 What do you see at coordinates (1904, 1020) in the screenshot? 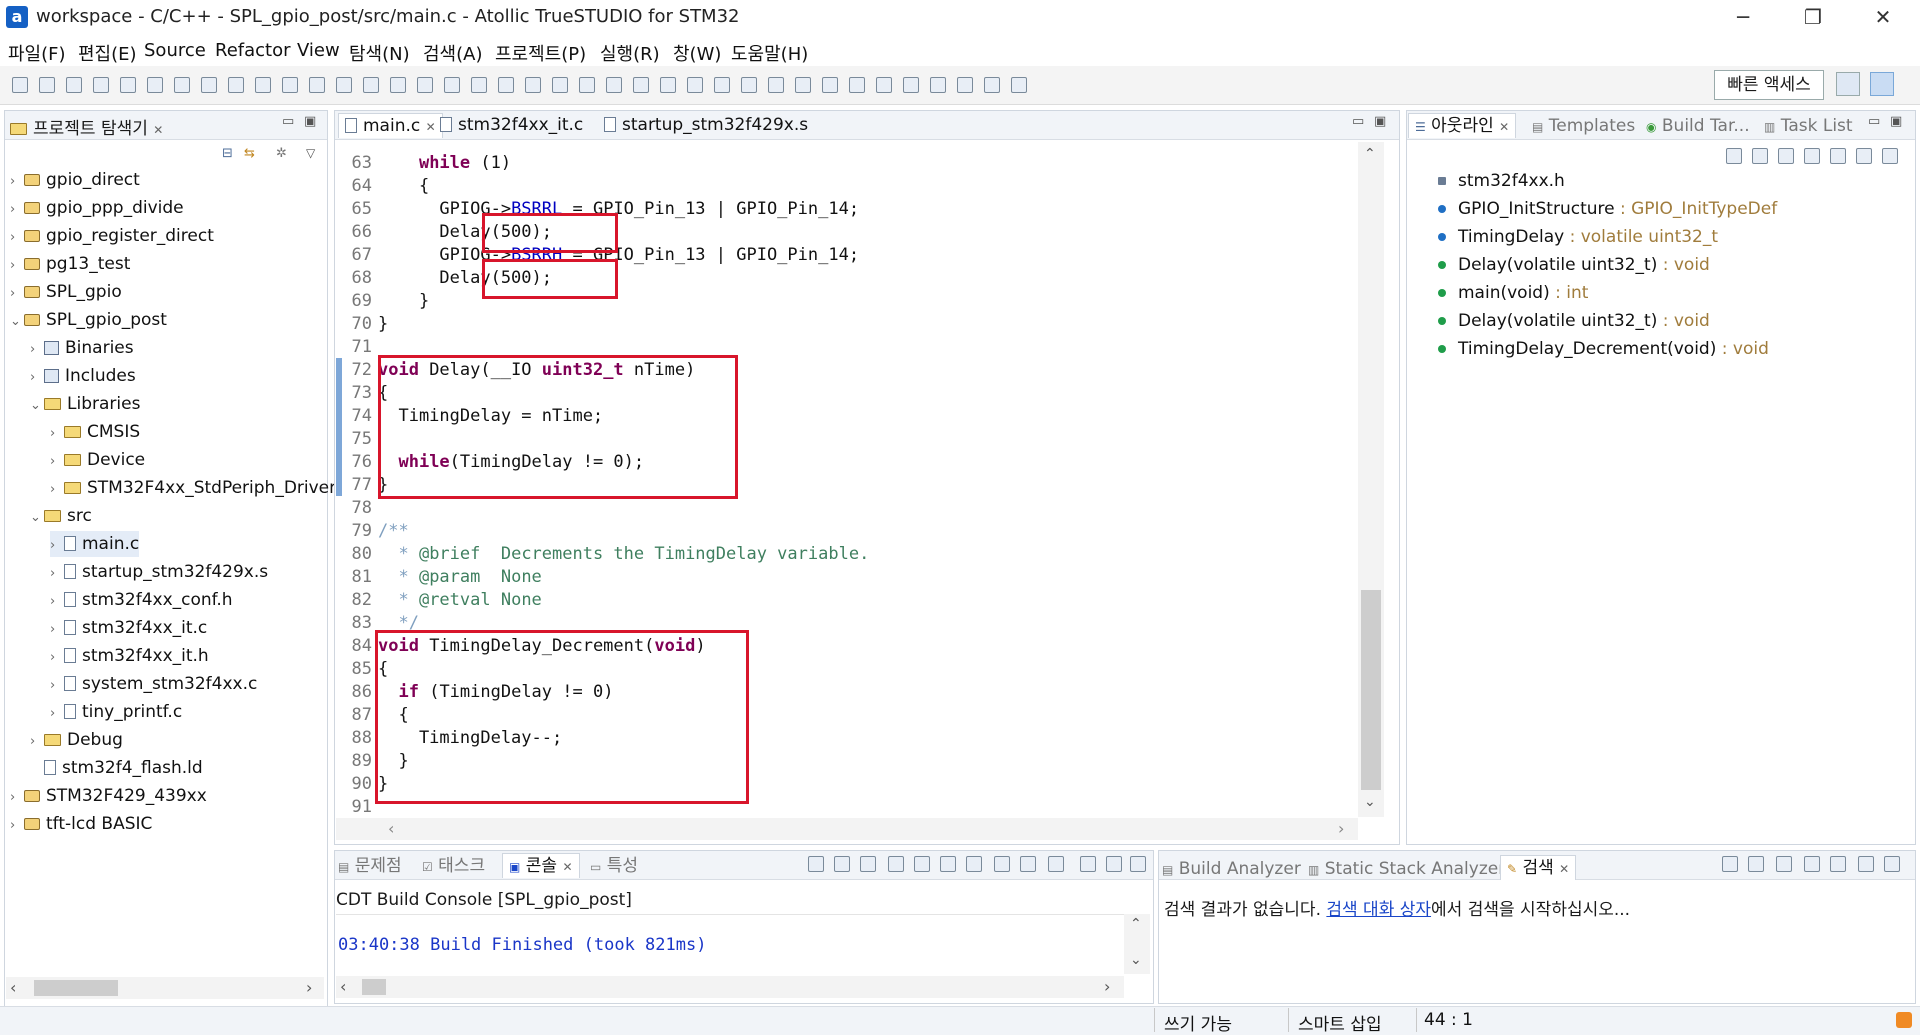
I see `rss-icon` at bounding box center [1904, 1020].